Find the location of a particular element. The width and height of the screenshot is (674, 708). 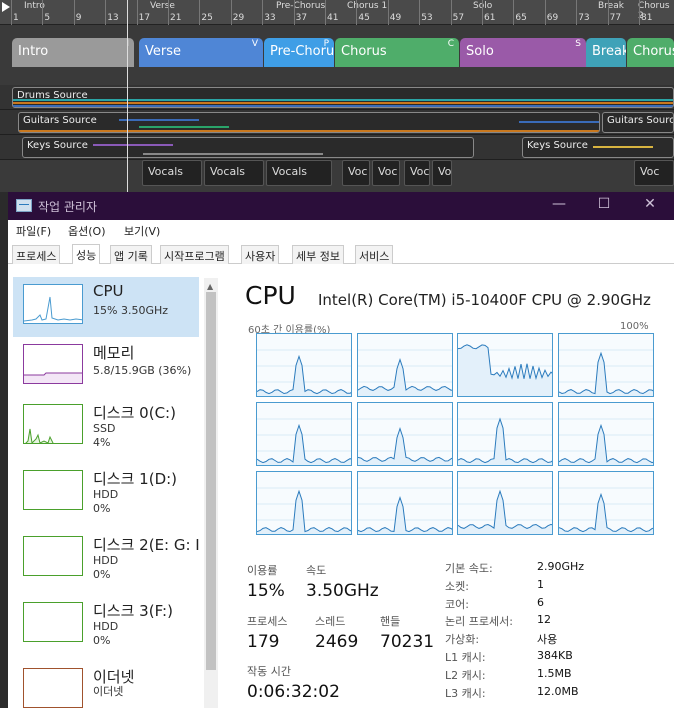

bar-number: 45 is located at coordinates (364, 18).